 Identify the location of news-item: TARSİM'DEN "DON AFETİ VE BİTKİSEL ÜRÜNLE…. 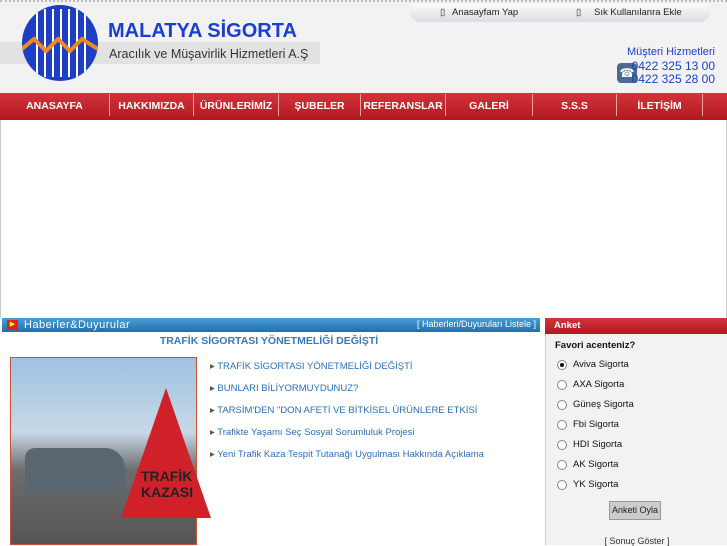
(343, 410).